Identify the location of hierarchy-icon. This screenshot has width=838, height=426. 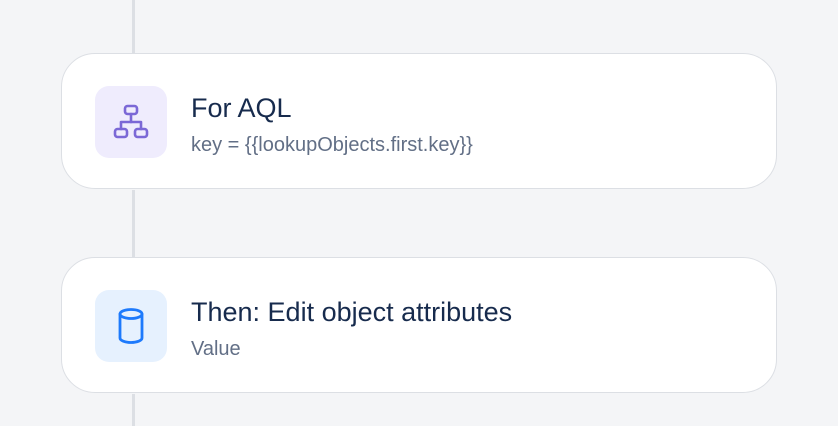
(131, 121).